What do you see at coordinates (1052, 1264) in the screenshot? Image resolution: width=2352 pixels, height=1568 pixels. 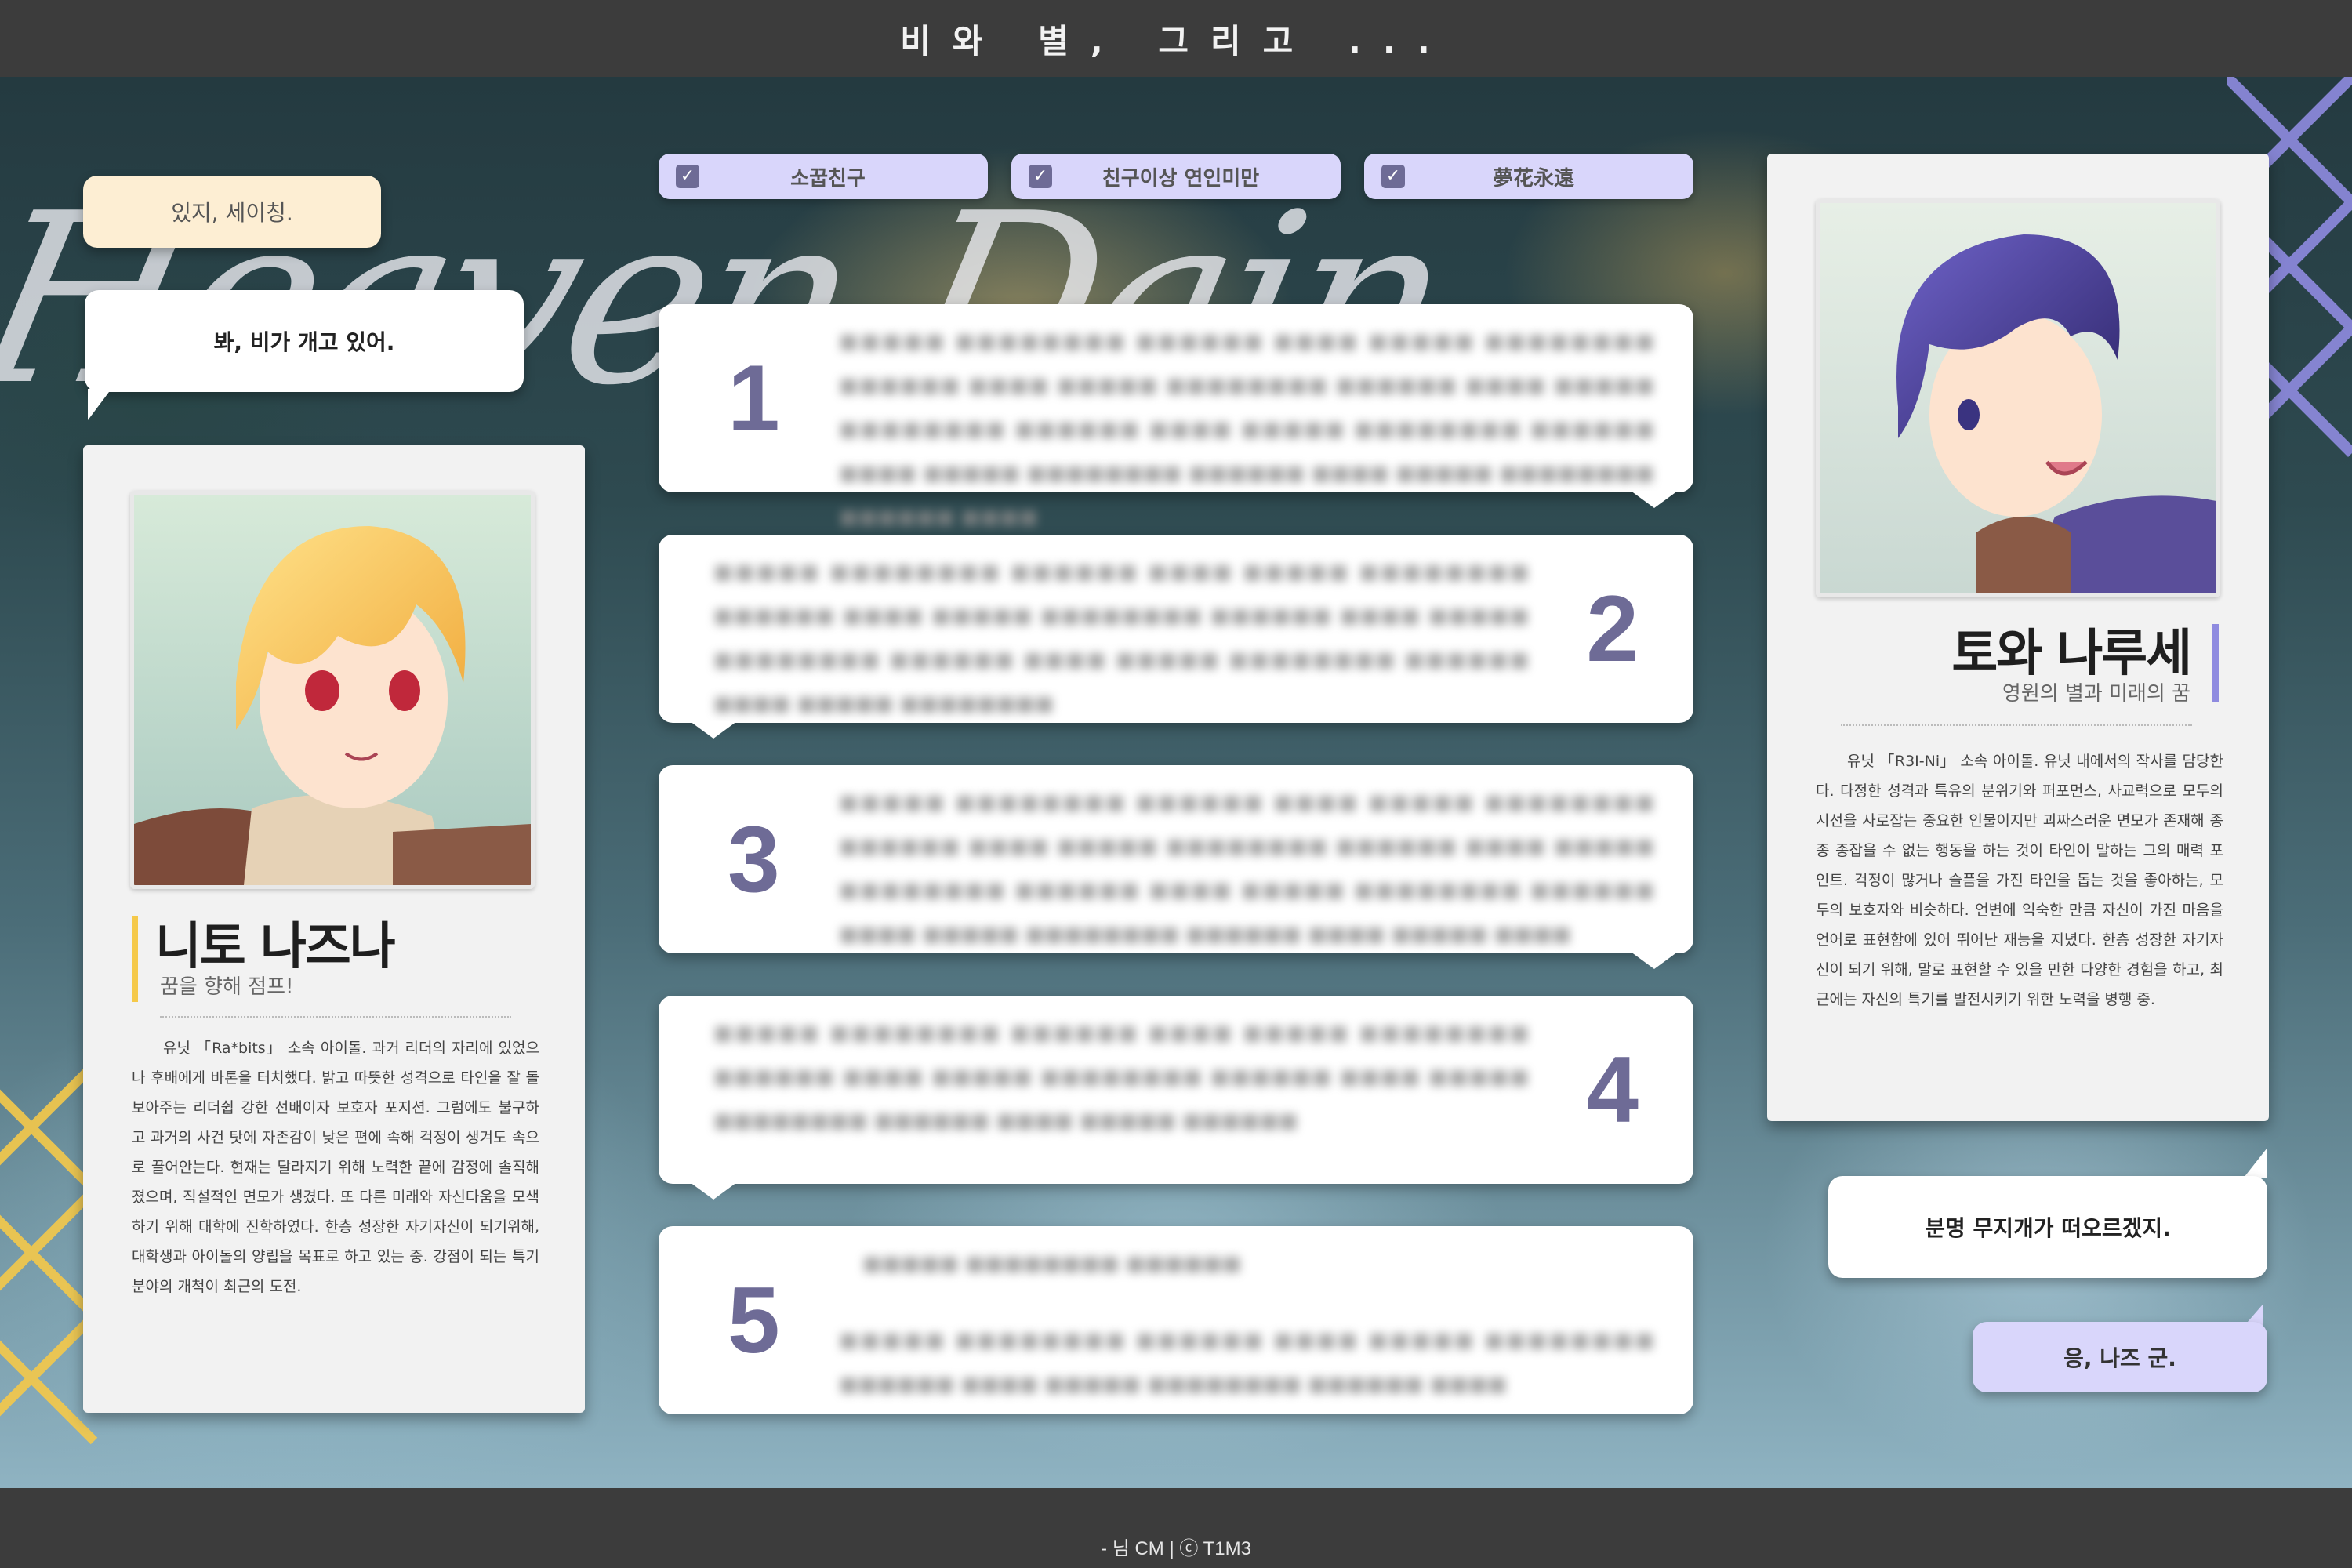 I see `blurred-text: ■■■■■ ■■■■■■■■ ■■■■■■` at bounding box center [1052, 1264].